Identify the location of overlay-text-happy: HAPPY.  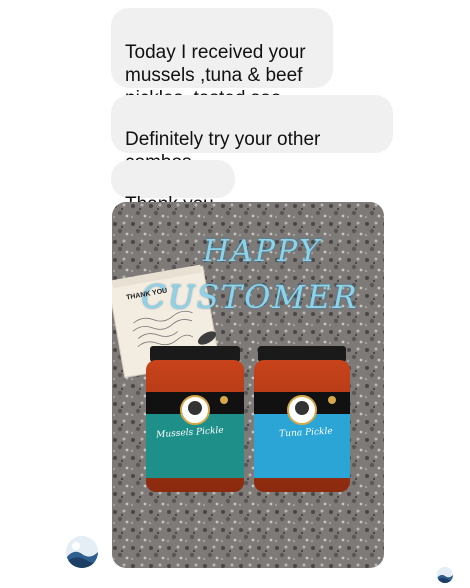
(261, 251).